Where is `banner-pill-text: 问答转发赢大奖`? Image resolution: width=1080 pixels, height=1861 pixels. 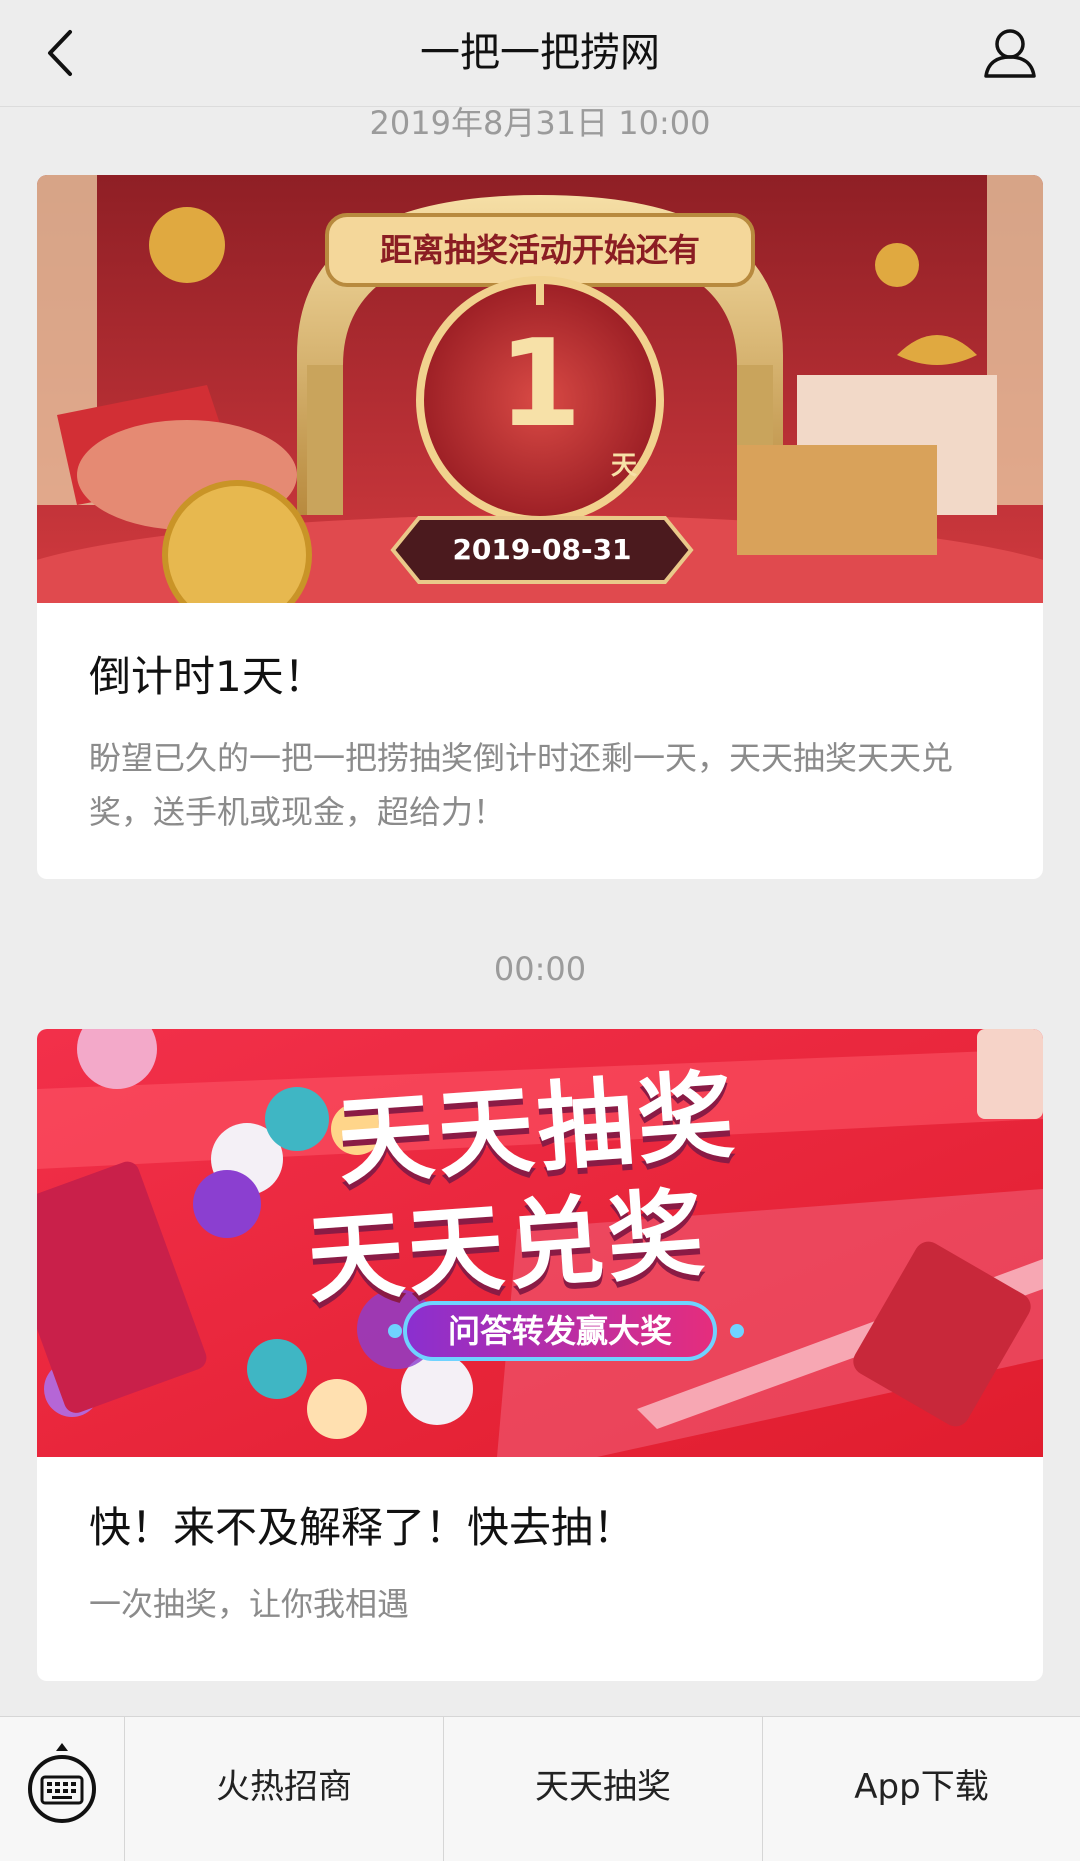
banner-pill-text: 问答转发赢大奖 is located at coordinates (559, 1331).